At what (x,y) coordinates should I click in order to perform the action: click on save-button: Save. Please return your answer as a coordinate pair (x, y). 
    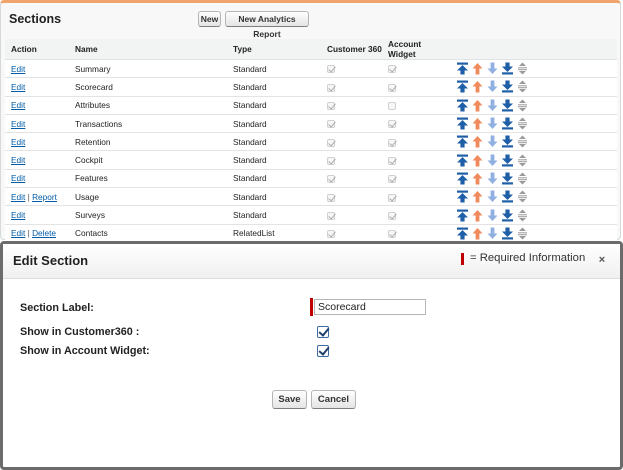
    Looking at the image, I should click on (289, 399).